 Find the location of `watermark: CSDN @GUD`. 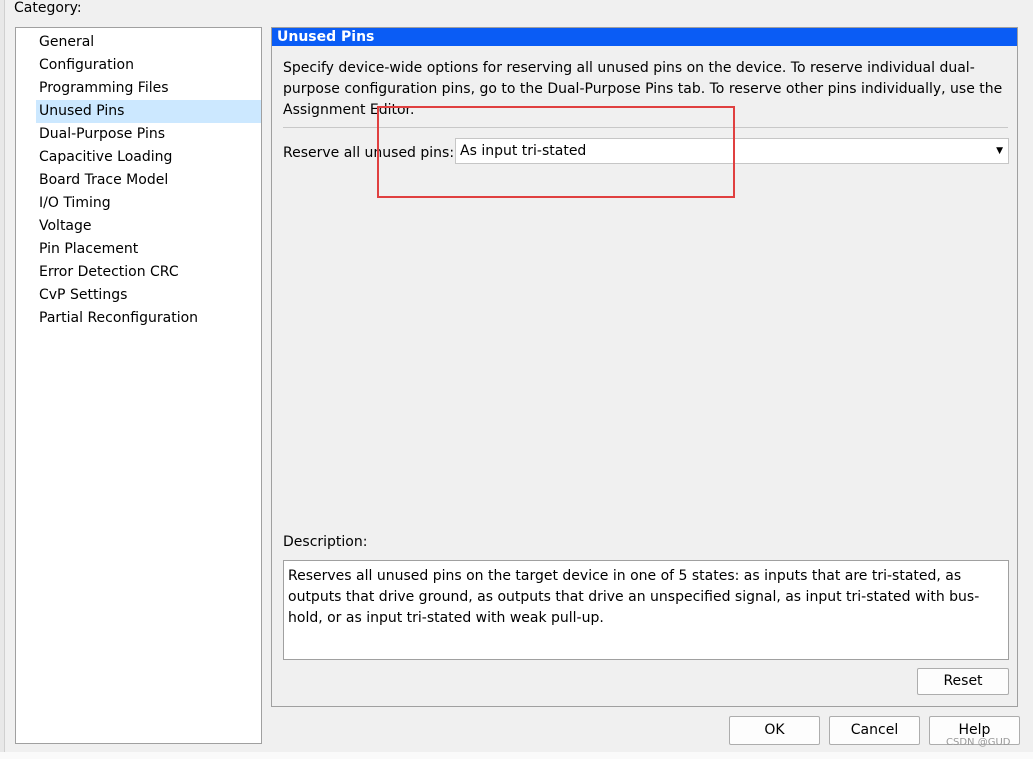

watermark: CSDN @GUD is located at coordinates (978, 742).